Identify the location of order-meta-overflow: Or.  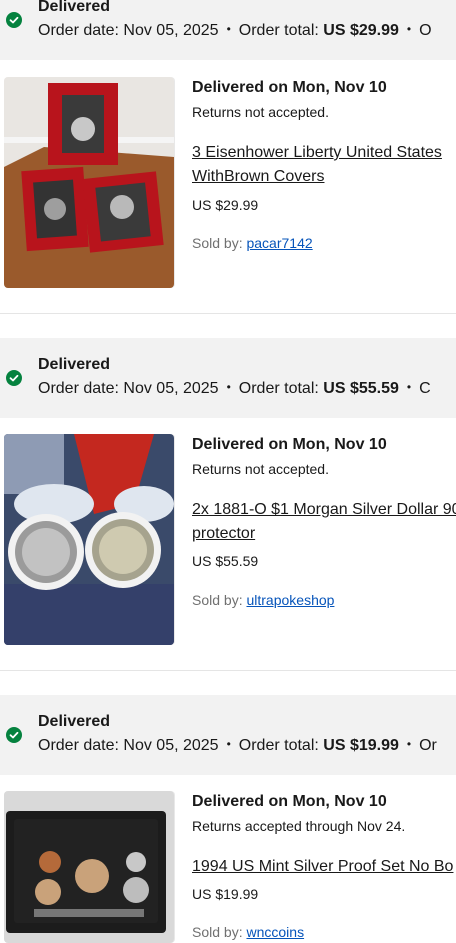
(428, 745).